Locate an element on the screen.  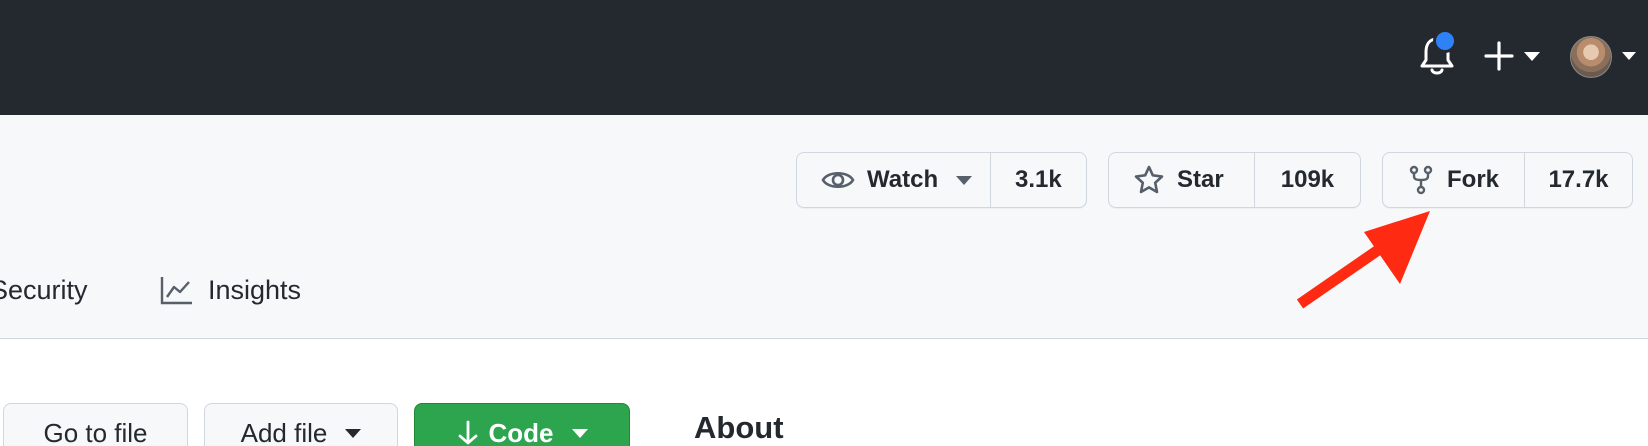
add-file-button: Add file is located at coordinates (301, 424).